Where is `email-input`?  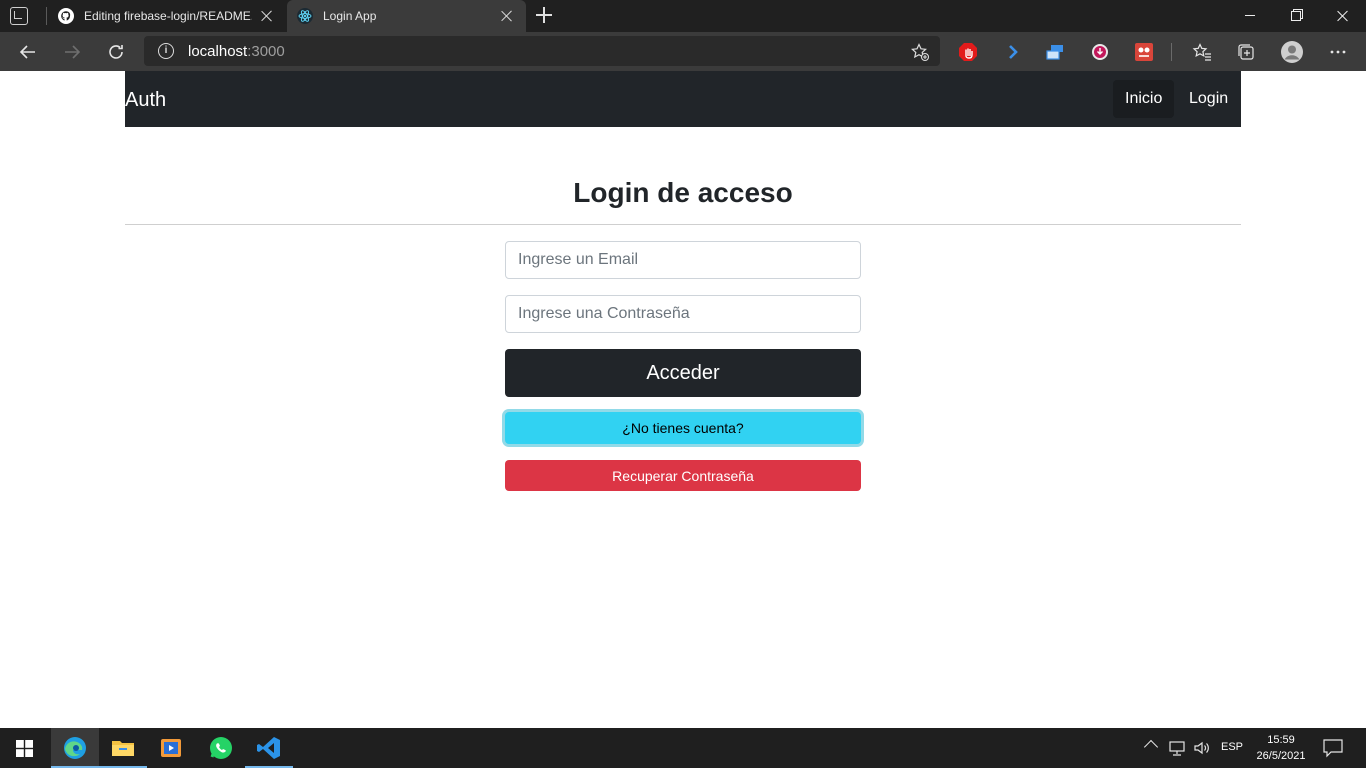 email-input is located at coordinates (683, 260).